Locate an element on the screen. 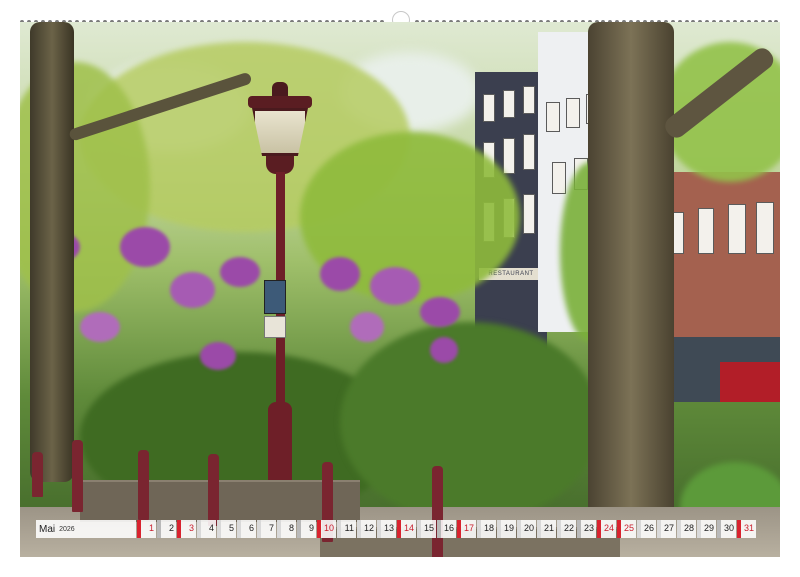  month-name: Mai is located at coordinates (47, 529).